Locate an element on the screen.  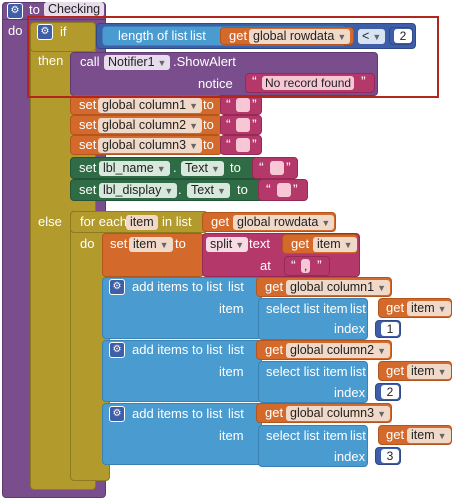
variable-dropdown: global rowdata ▼ is located at coordinates (284, 222).